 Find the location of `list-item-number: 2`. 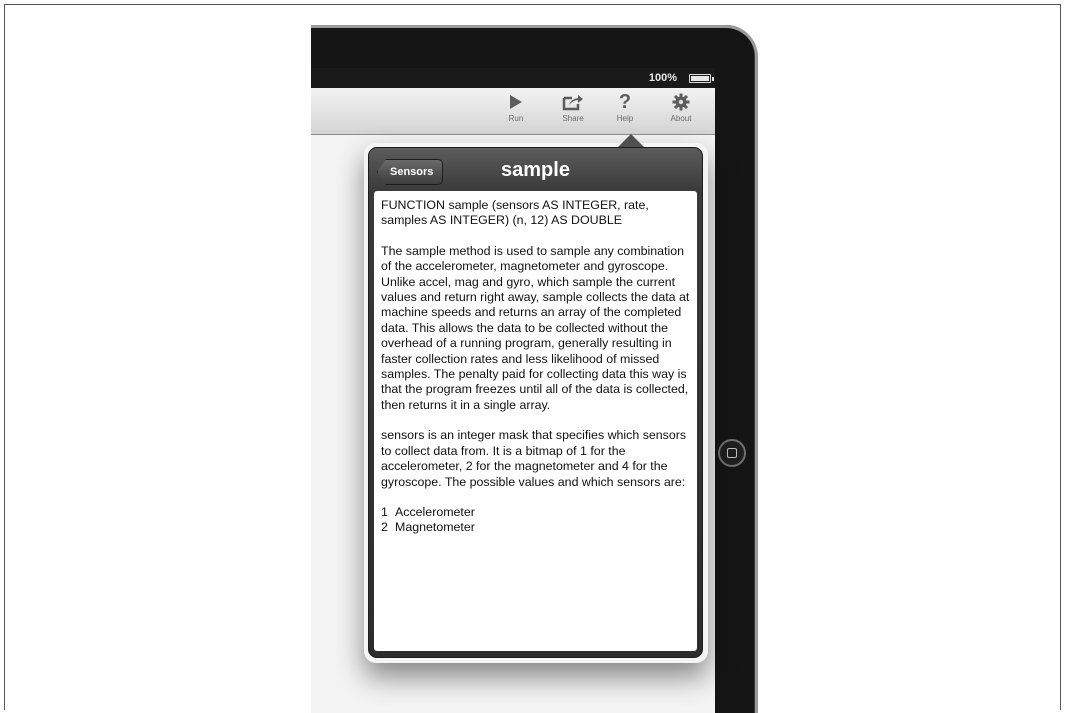

list-item-number: 2 is located at coordinates (384, 527).